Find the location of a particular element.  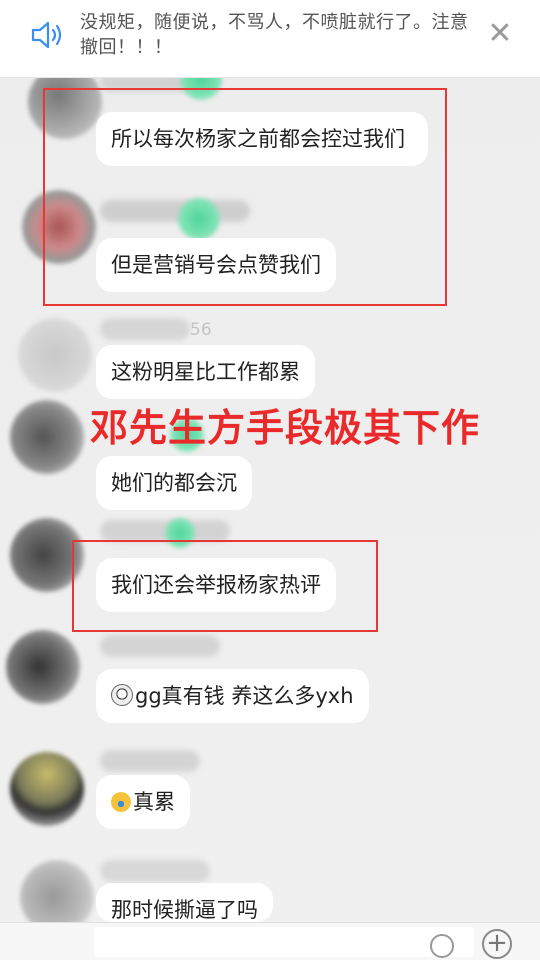

plus-icon: + is located at coordinates (497, 944).